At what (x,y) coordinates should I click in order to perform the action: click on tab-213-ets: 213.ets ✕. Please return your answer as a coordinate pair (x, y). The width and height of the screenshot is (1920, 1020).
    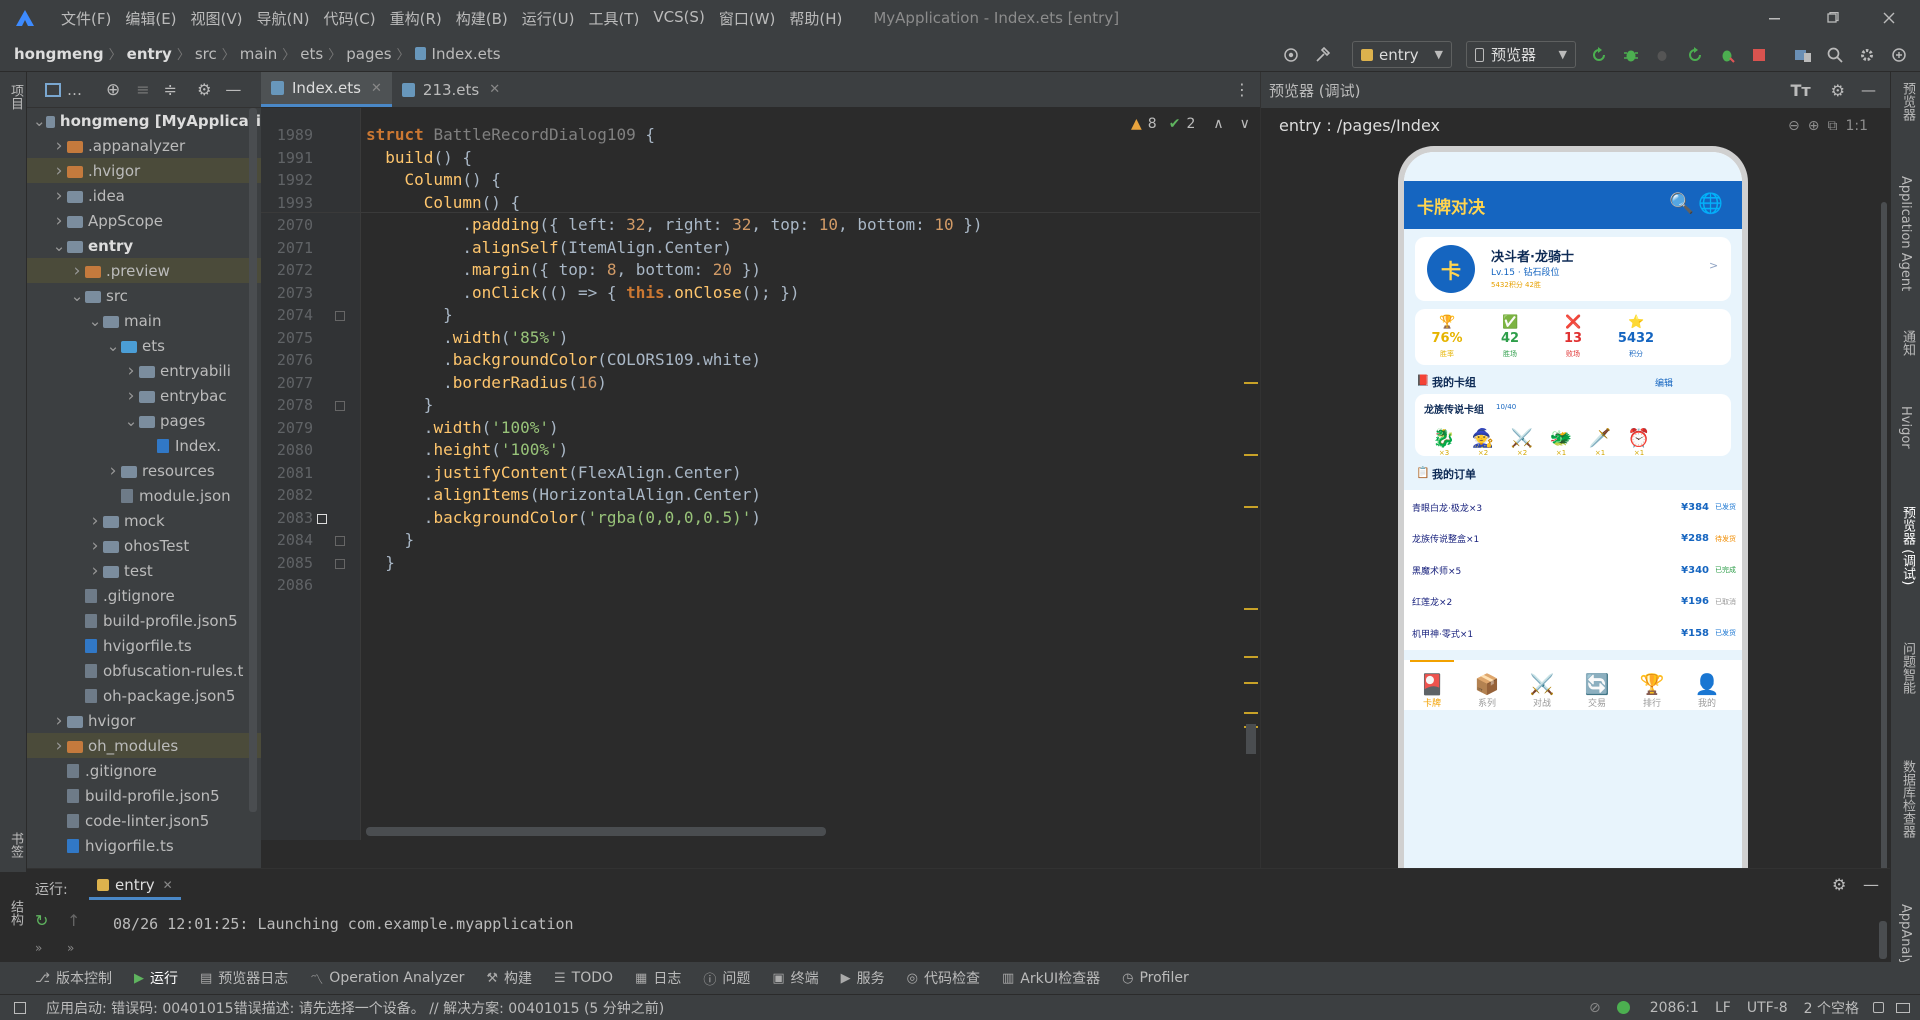
    Looking at the image, I should click on (451, 89).